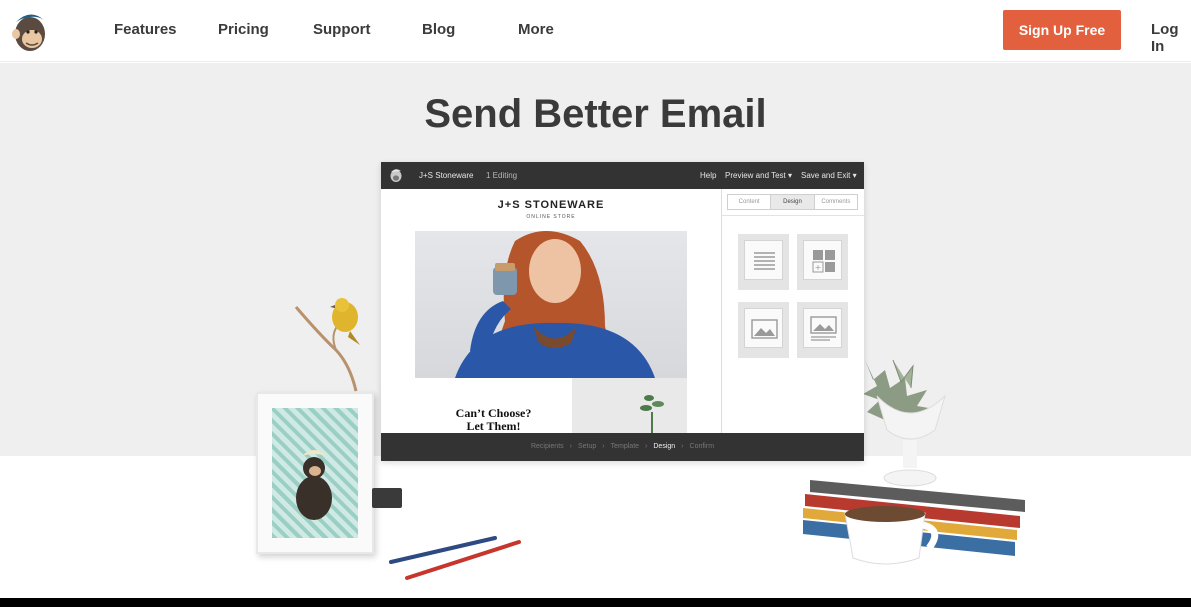 The height and width of the screenshot is (607, 1191). Describe the element at coordinates (493, 426) in the screenshot. I see `email-headline-line2: Let Them!` at that location.